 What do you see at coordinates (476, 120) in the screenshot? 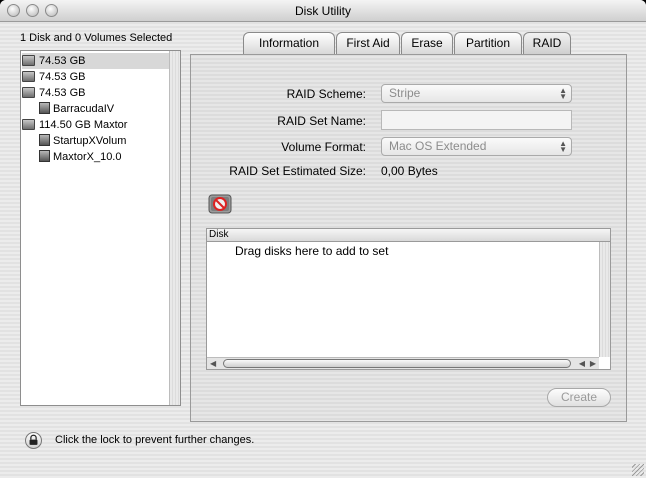
I see `raid-set-name-field` at bounding box center [476, 120].